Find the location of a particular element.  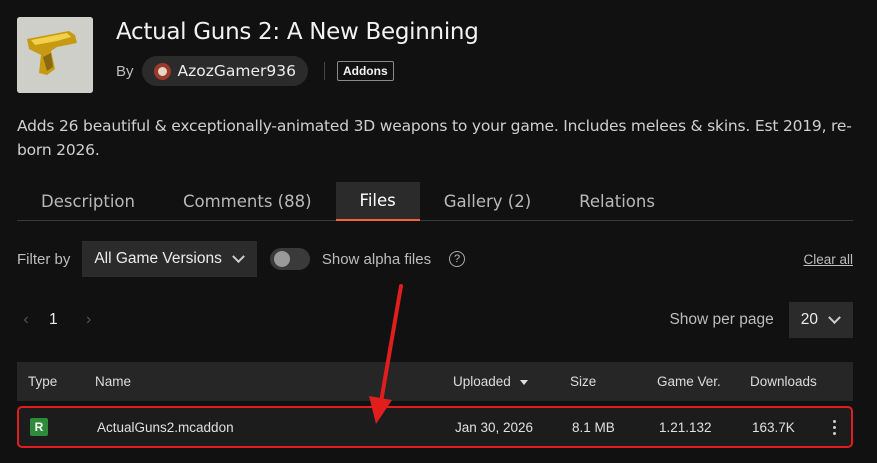

file-size: 8.1 MB is located at coordinates (593, 427).